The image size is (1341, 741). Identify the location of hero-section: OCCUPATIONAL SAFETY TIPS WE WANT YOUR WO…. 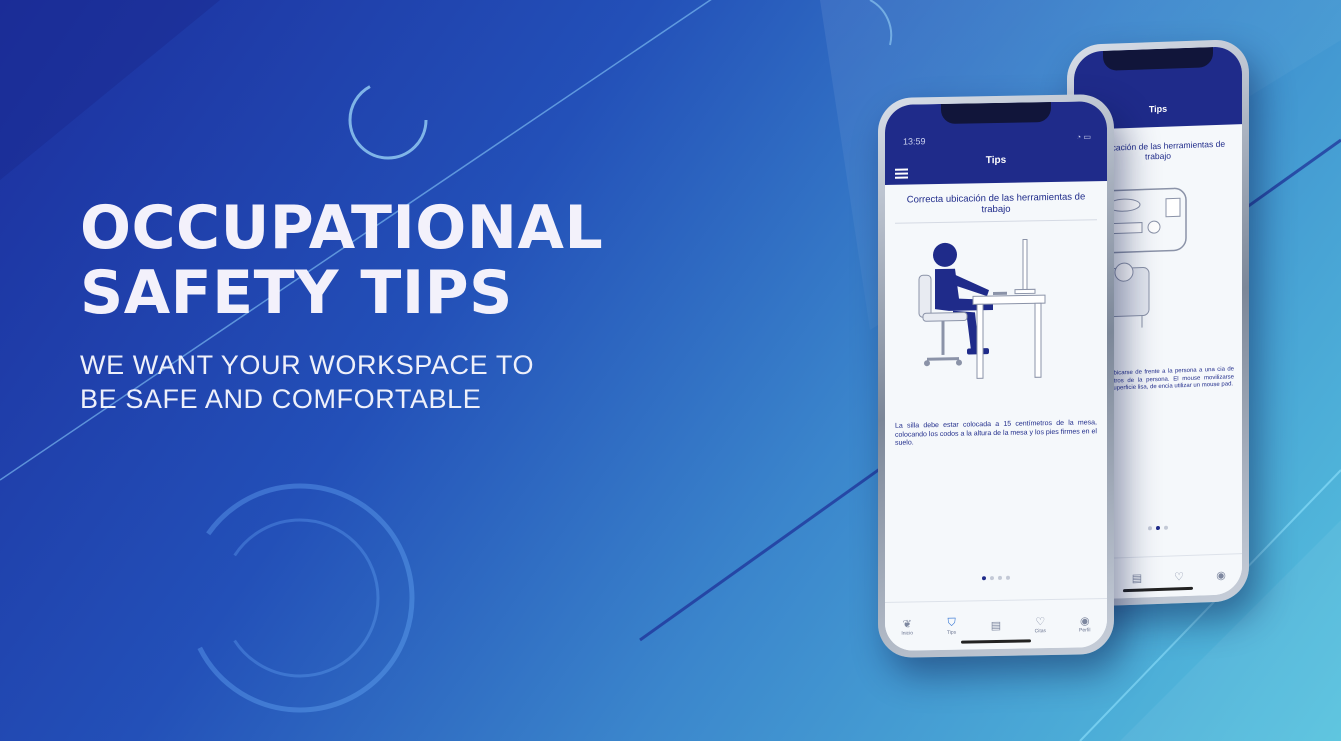
(341, 306).